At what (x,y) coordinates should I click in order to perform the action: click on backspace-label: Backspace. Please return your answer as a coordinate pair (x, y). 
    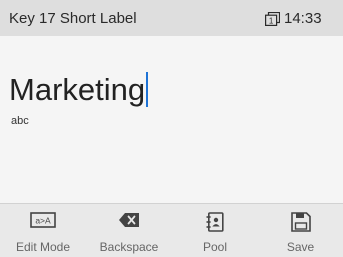
    Looking at the image, I should click on (129, 247).